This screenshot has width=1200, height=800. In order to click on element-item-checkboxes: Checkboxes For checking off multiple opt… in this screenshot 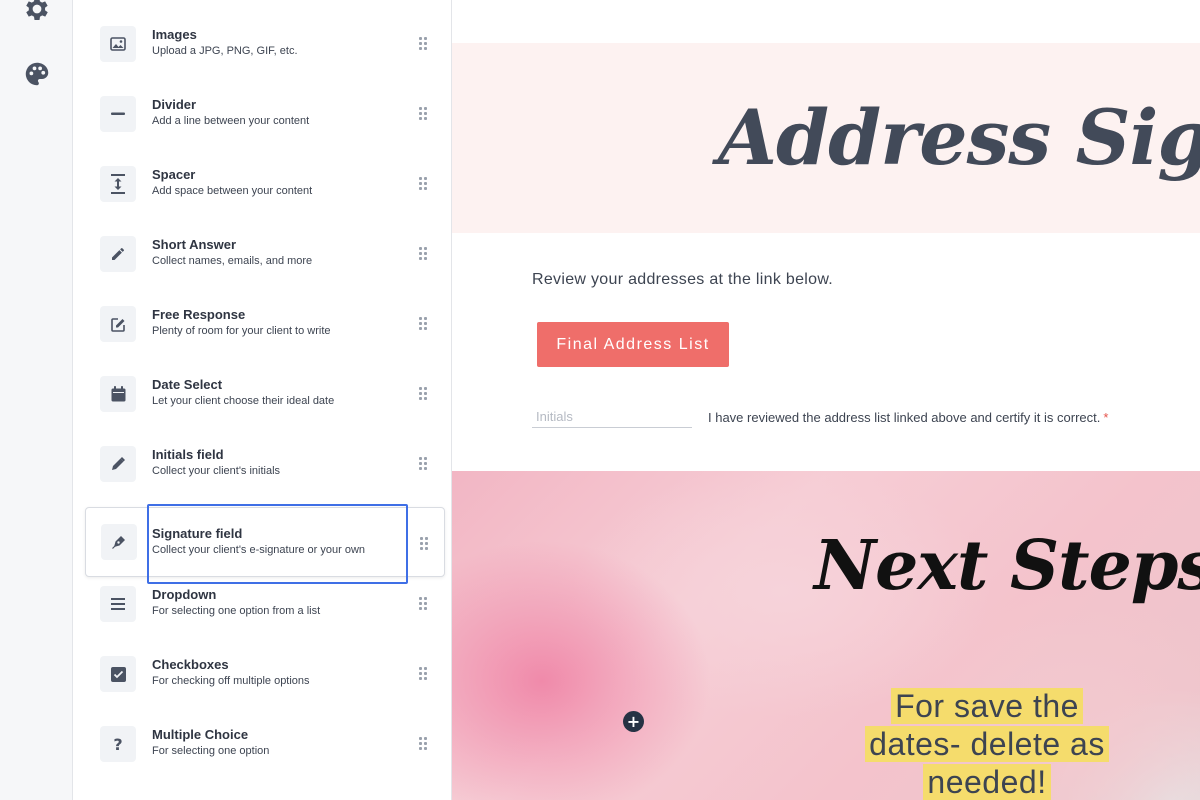, I will do `click(265, 674)`.